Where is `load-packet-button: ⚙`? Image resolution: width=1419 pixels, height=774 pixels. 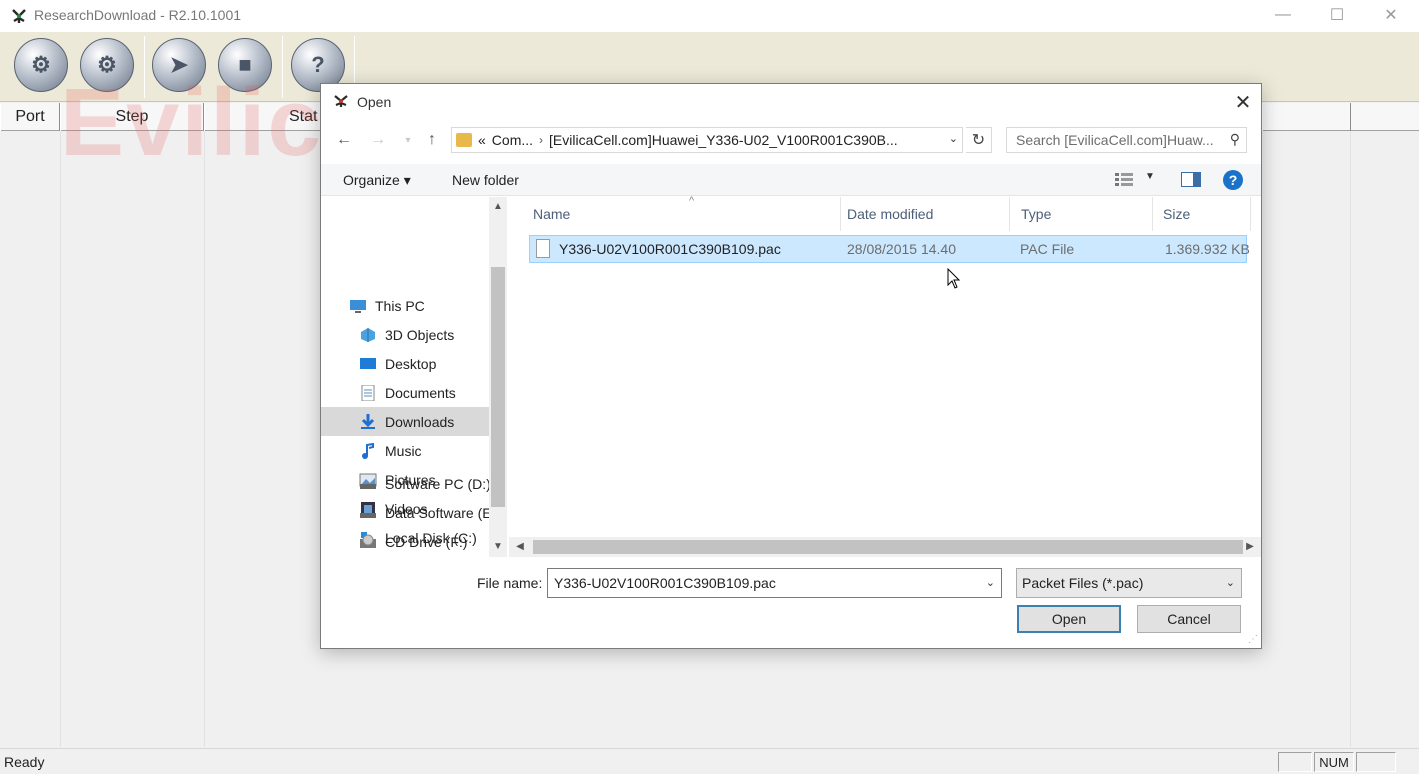 load-packet-button: ⚙ is located at coordinates (41, 65).